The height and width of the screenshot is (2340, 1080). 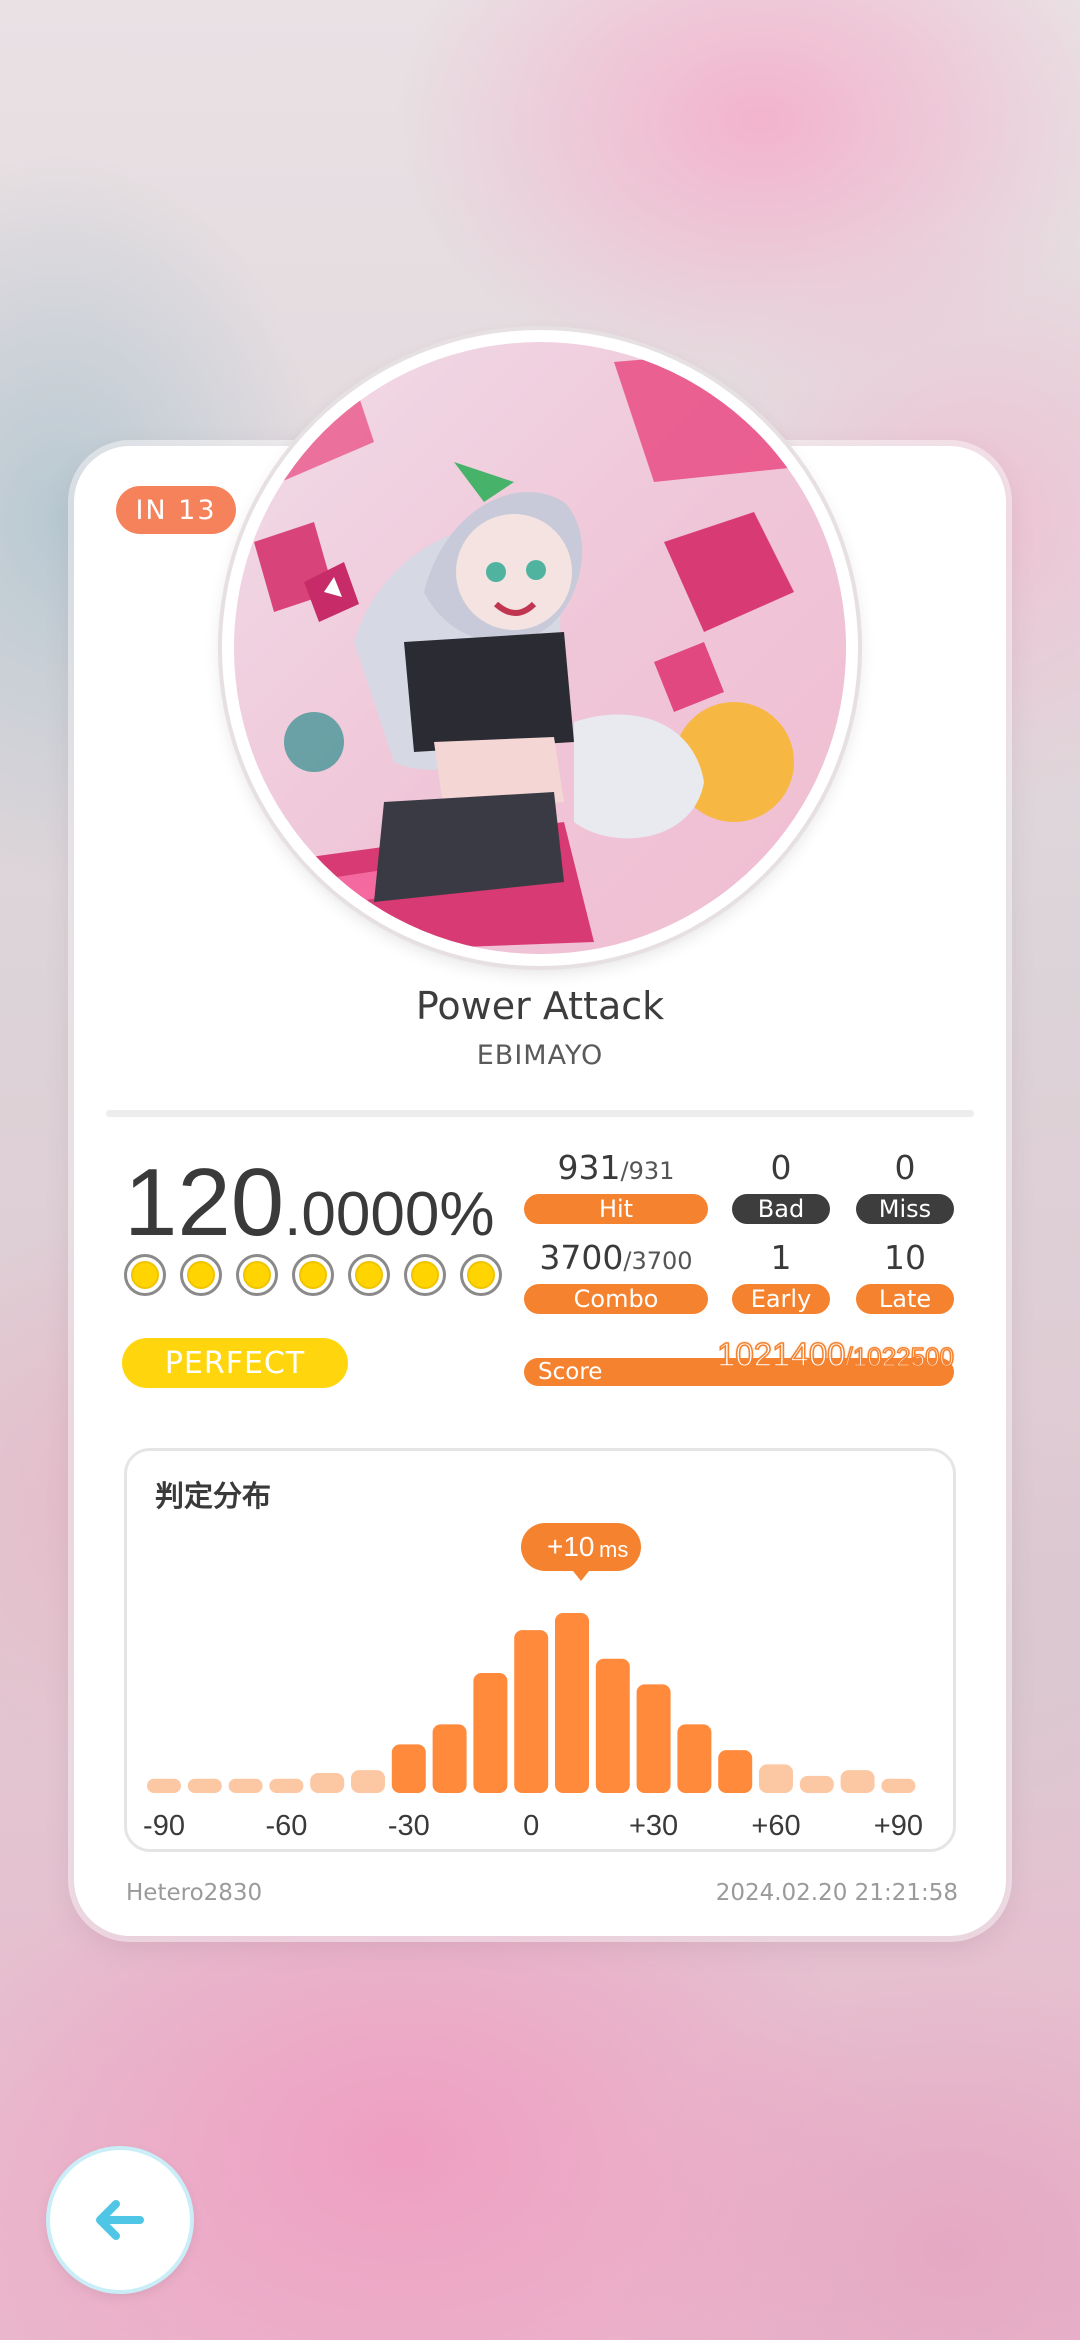 What do you see at coordinates (581, 1257) in the screenshot?
I see `combo-value: 3700` at bounding box center [581, 1257].